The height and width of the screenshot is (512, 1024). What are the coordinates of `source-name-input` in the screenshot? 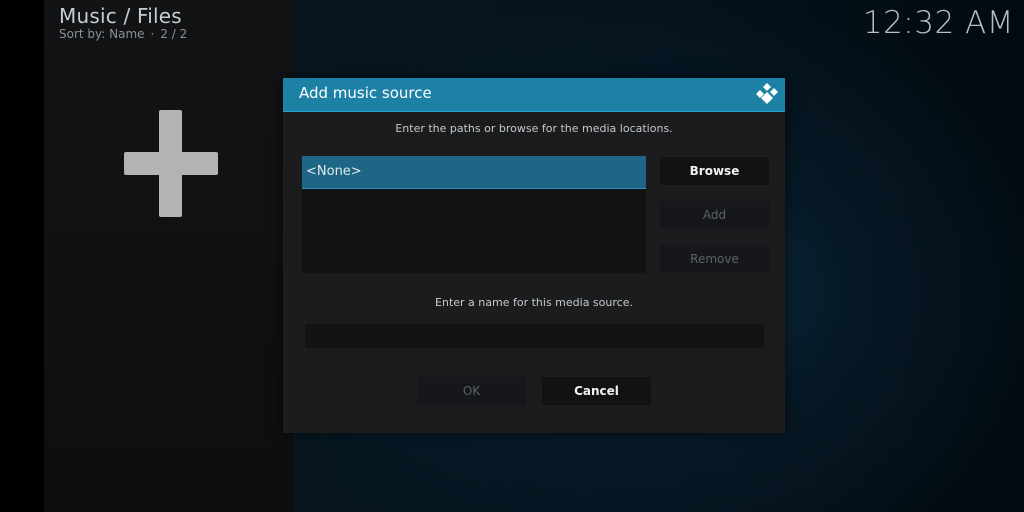 It's located at (534, 336).